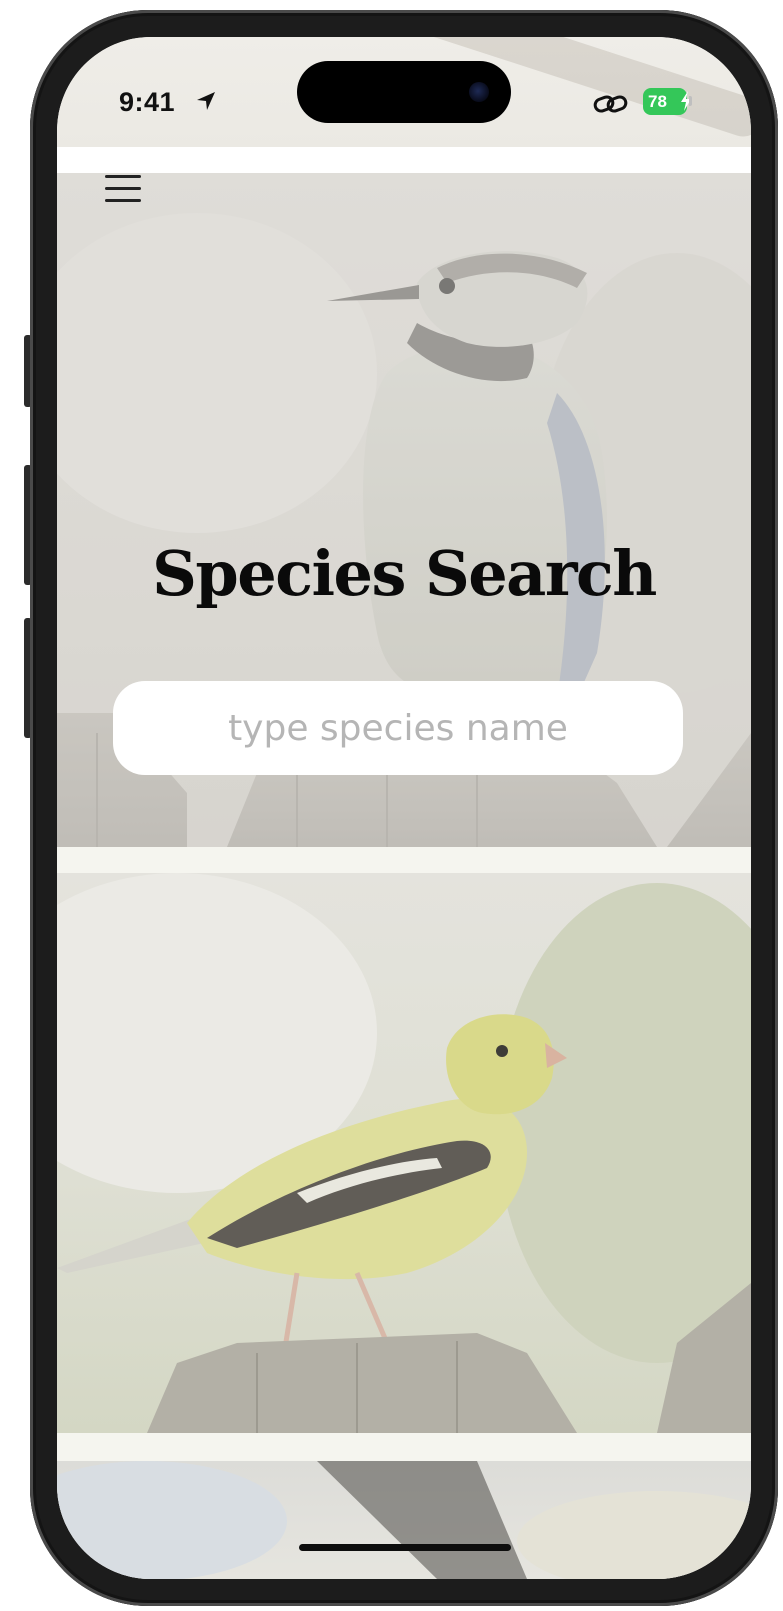 The width and height of the screenshot is (783, 1611). What do you see at coordinates (206, 101) in the screenshot?
I see `location-arrow-icon` at bounding box center [206, 101].